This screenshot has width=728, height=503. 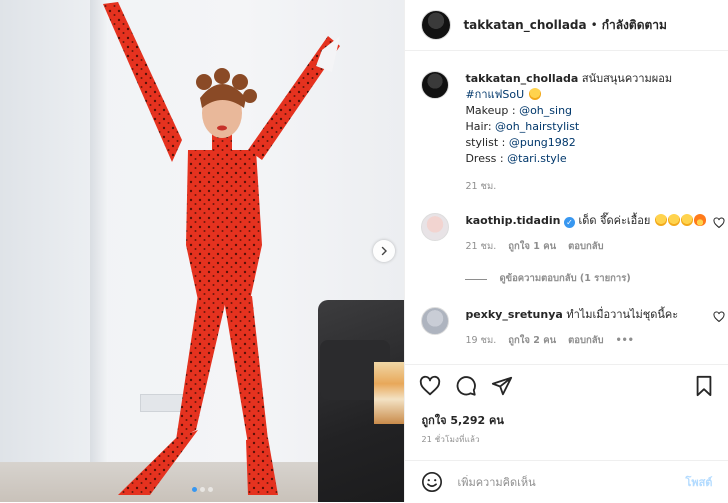 What do you see at coordinates (614, 220) in the screenshot?
I see `comment-text: เด็ด จึ๊ดค่ะเอื้อย` at bounding box center [614, 220].